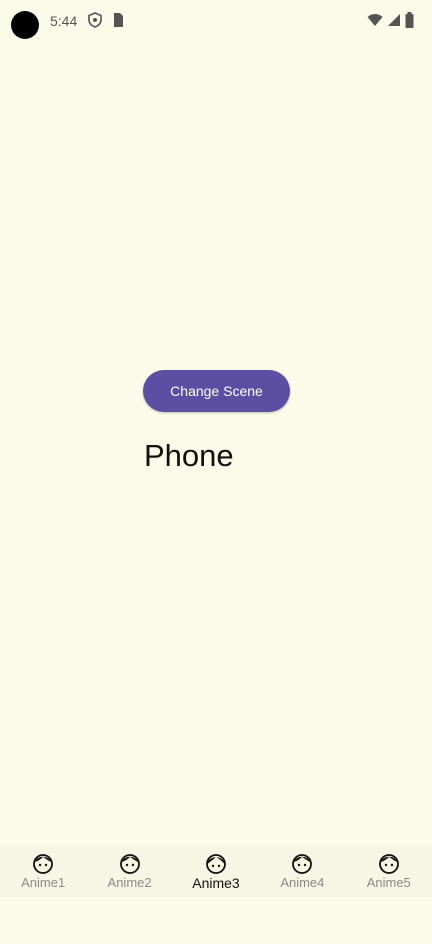 This screenshot has height=944, width=432. Describe the element at coordinates (25, 25) in the screenshot. I see `camera-cutout` at that location.